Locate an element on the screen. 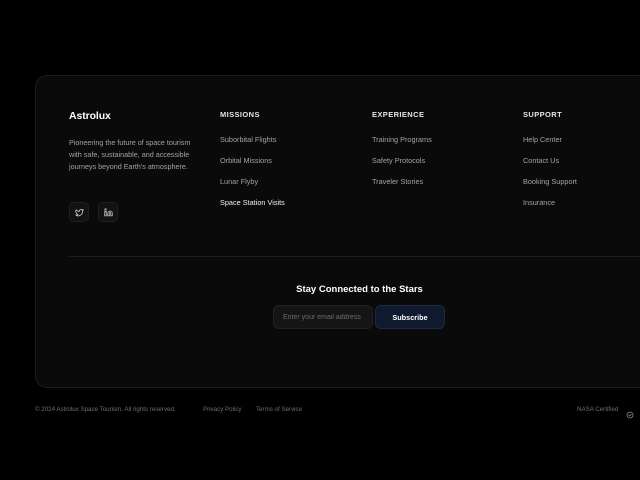 The image size is (640, 480). privacy-policy-link: Privacy Policy is located at coordinates (222, 409).